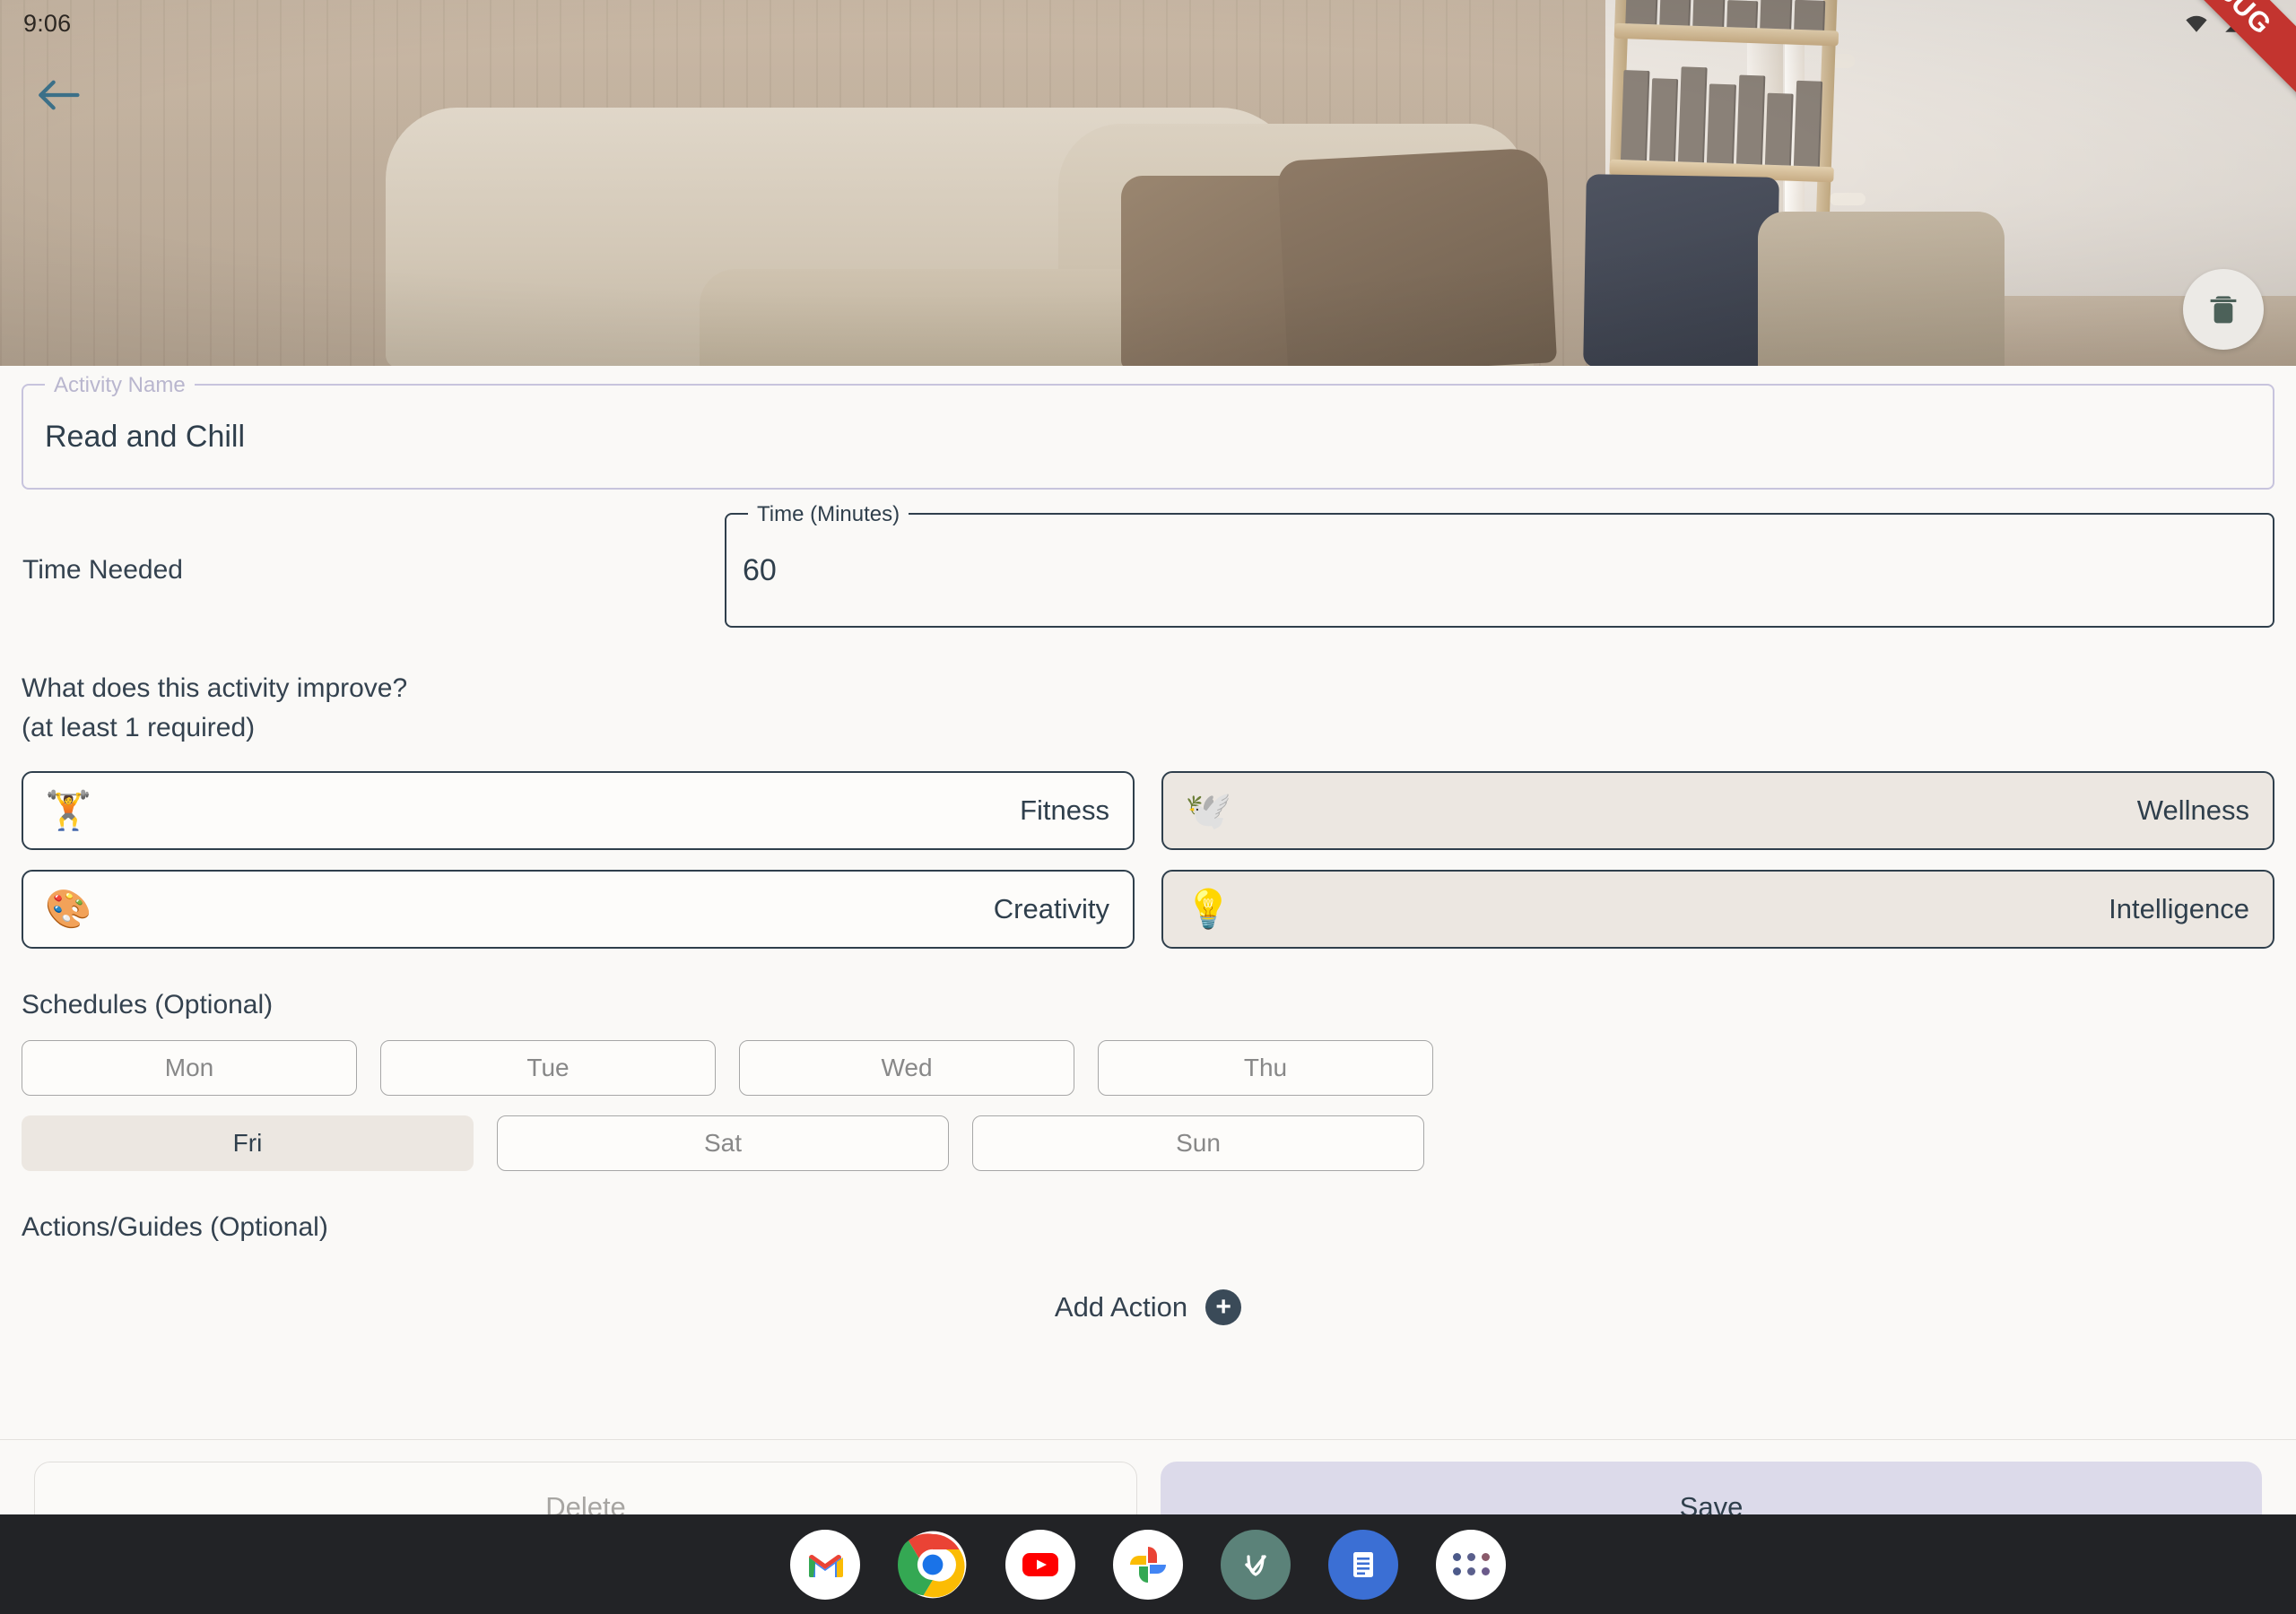 The image size is (2296, 1614). Describe the element at coordinates (2179, 908) in the screenshot. I see `attribute-chip-label: Intelligence` at that location.